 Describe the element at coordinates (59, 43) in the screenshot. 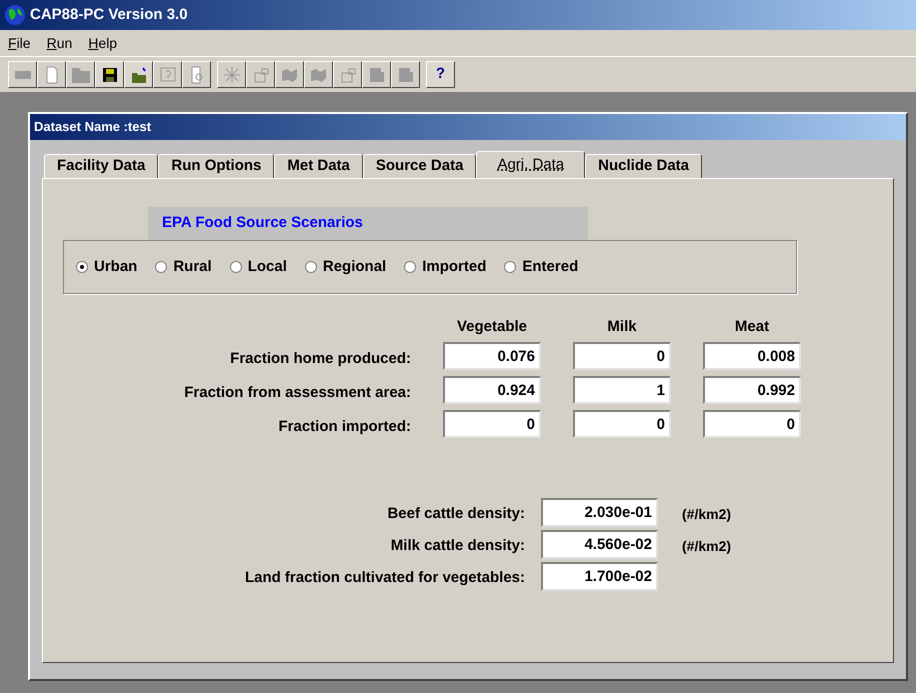

I see `menu-item: Run` at that location.